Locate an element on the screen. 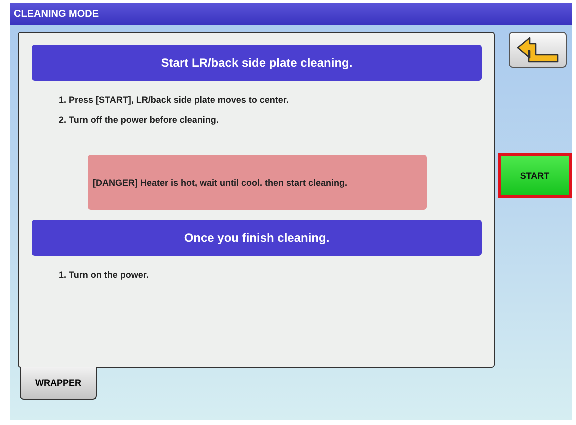  step-text: 1. Turn on the power. is located at coordinates (104, 275).